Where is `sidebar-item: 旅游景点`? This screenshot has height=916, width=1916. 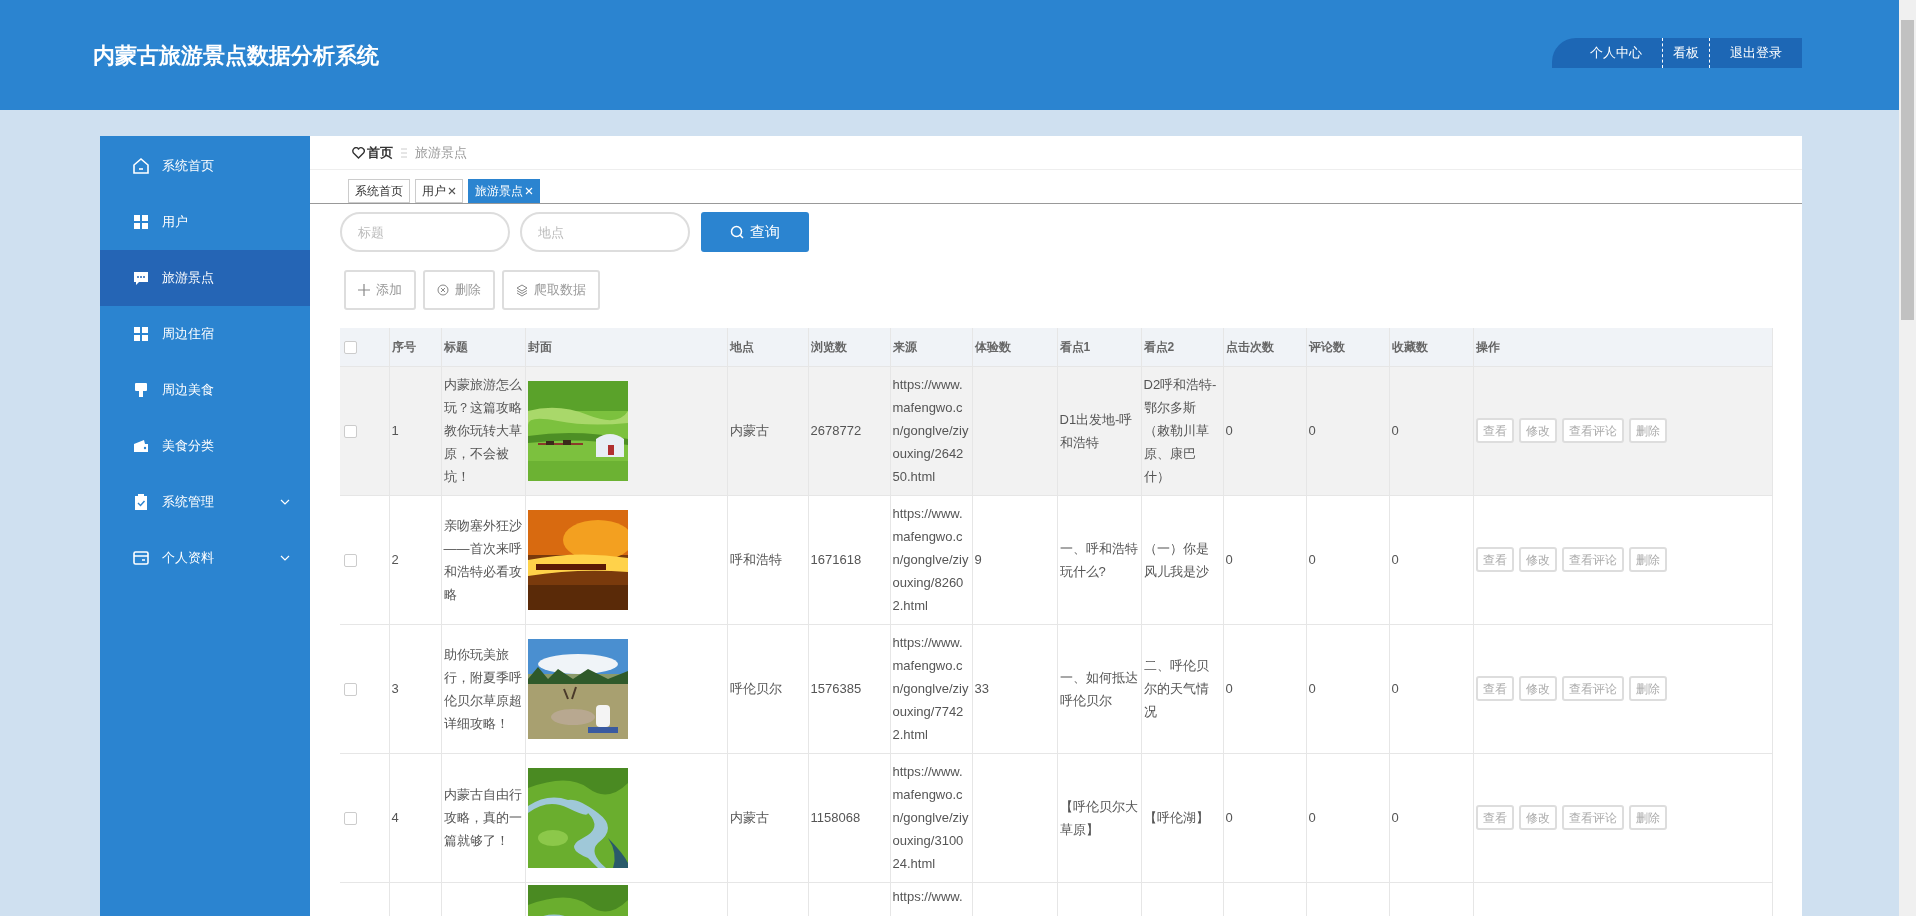
sidebar-item: 旅游景点 is located at coordinates (205, 278).